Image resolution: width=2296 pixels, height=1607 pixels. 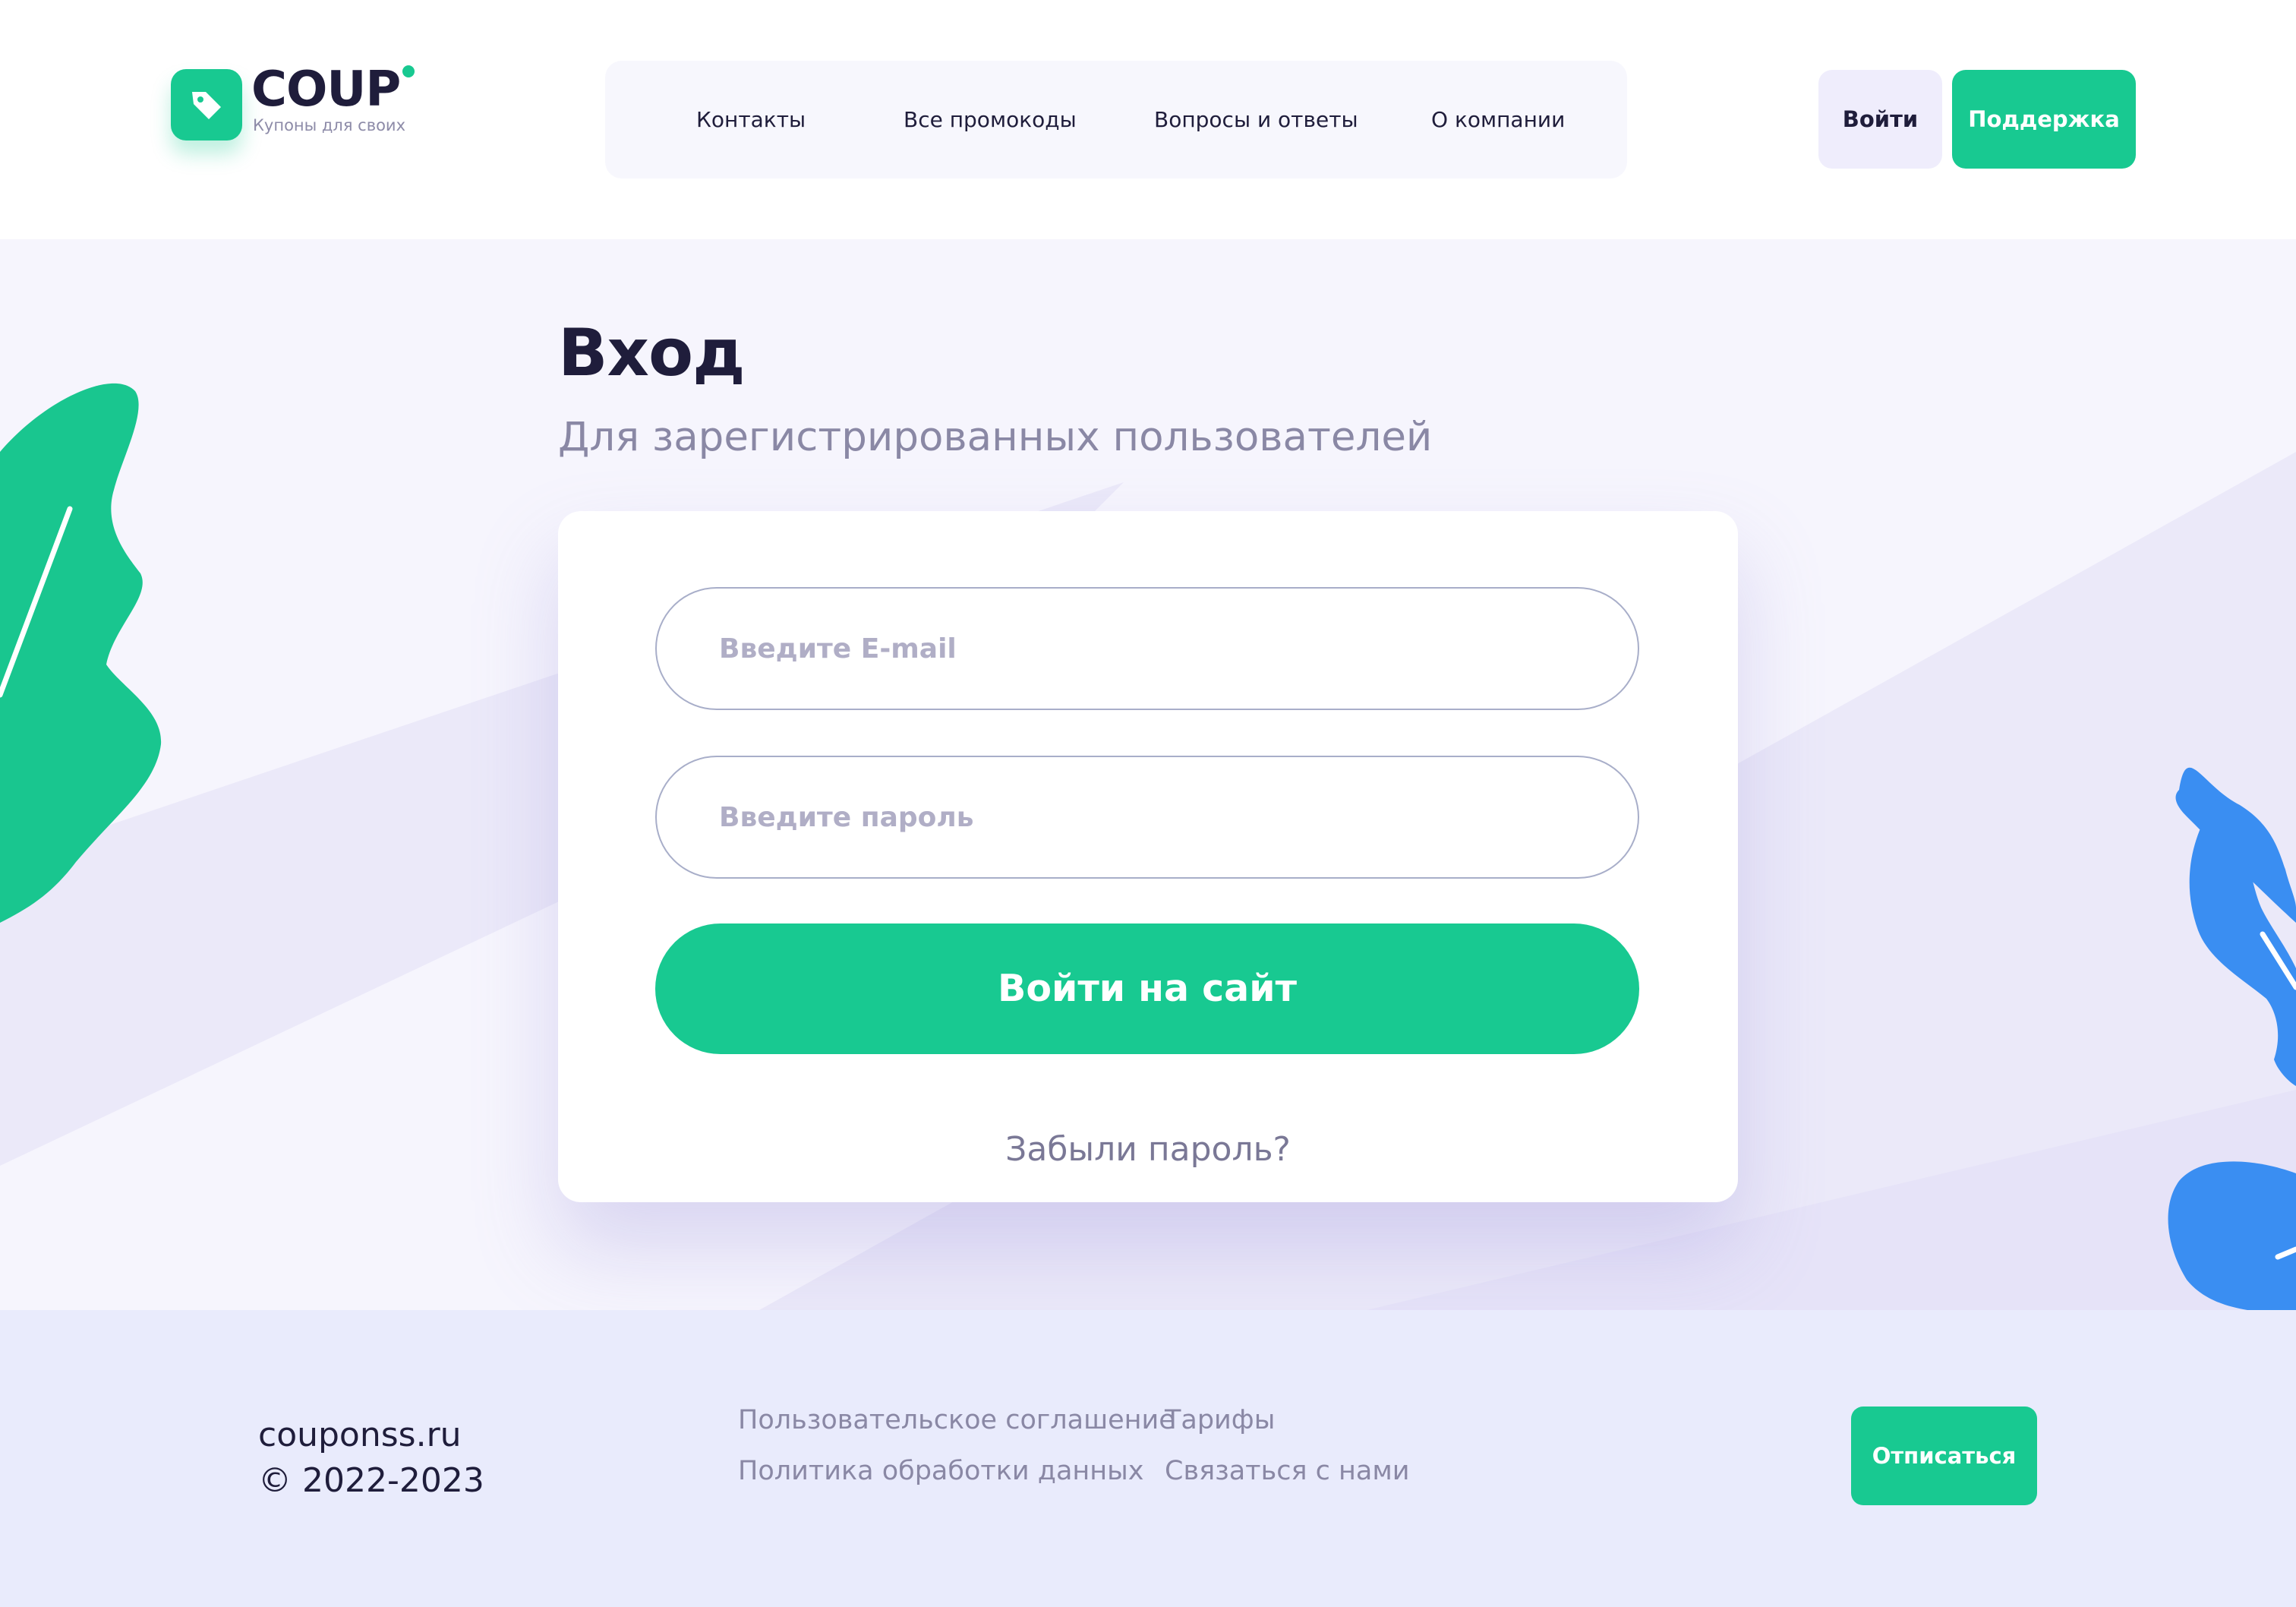 I want to click on email-input, so click(x=1147, y=648).